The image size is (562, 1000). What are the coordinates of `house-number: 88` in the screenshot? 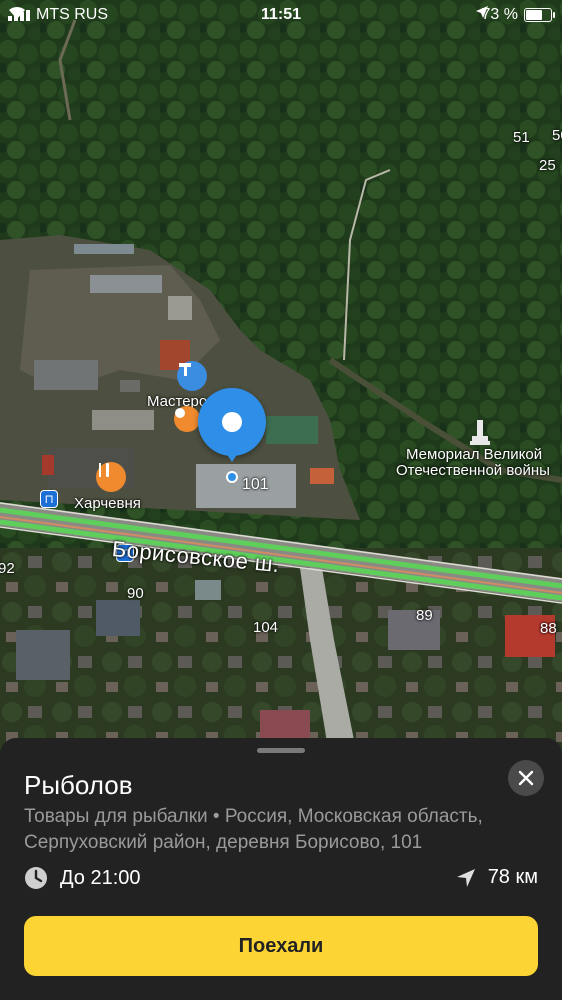 It's located at (548, 628).